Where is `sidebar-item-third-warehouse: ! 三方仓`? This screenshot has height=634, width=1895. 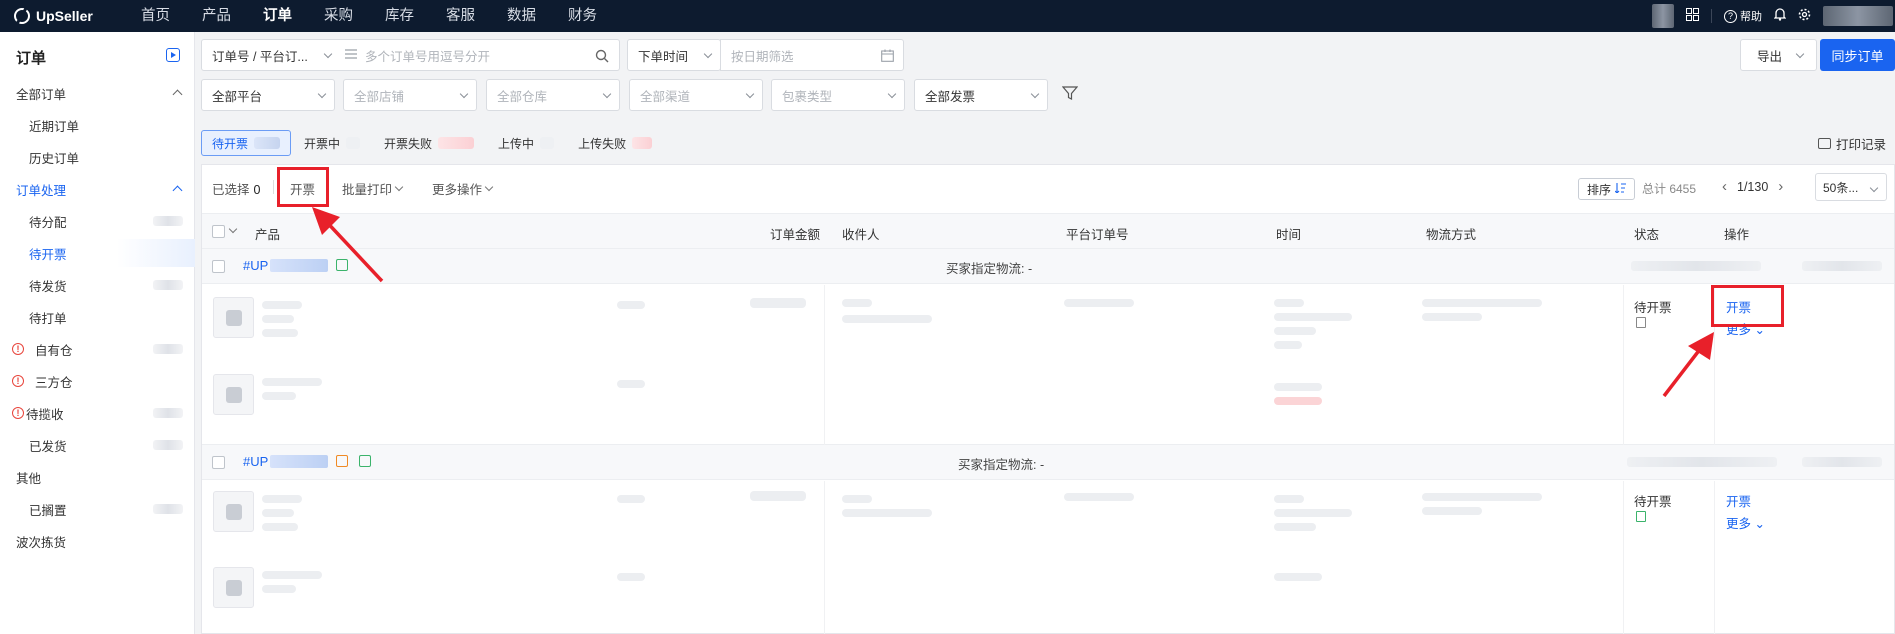 sidebar-item-third-warehouse: ! 三方仓 is located at coordinates (97, 381).